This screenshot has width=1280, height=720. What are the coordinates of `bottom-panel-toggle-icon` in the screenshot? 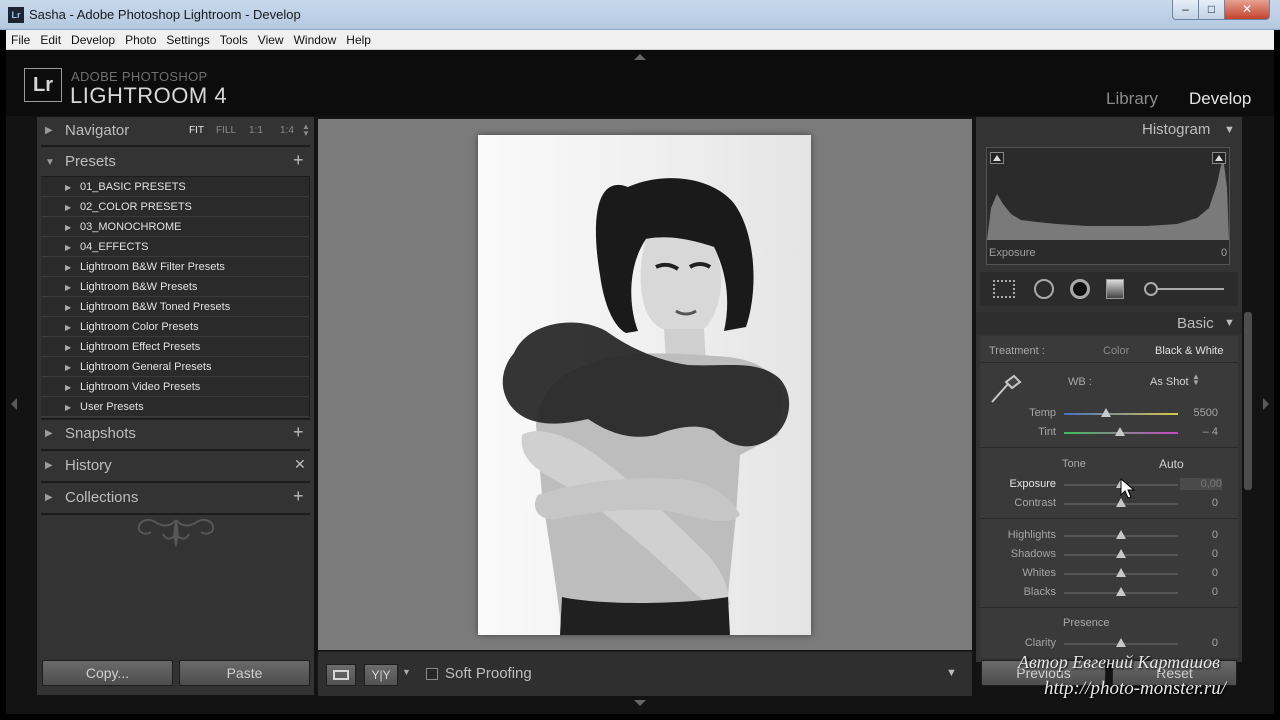 It's located at (640, 703).